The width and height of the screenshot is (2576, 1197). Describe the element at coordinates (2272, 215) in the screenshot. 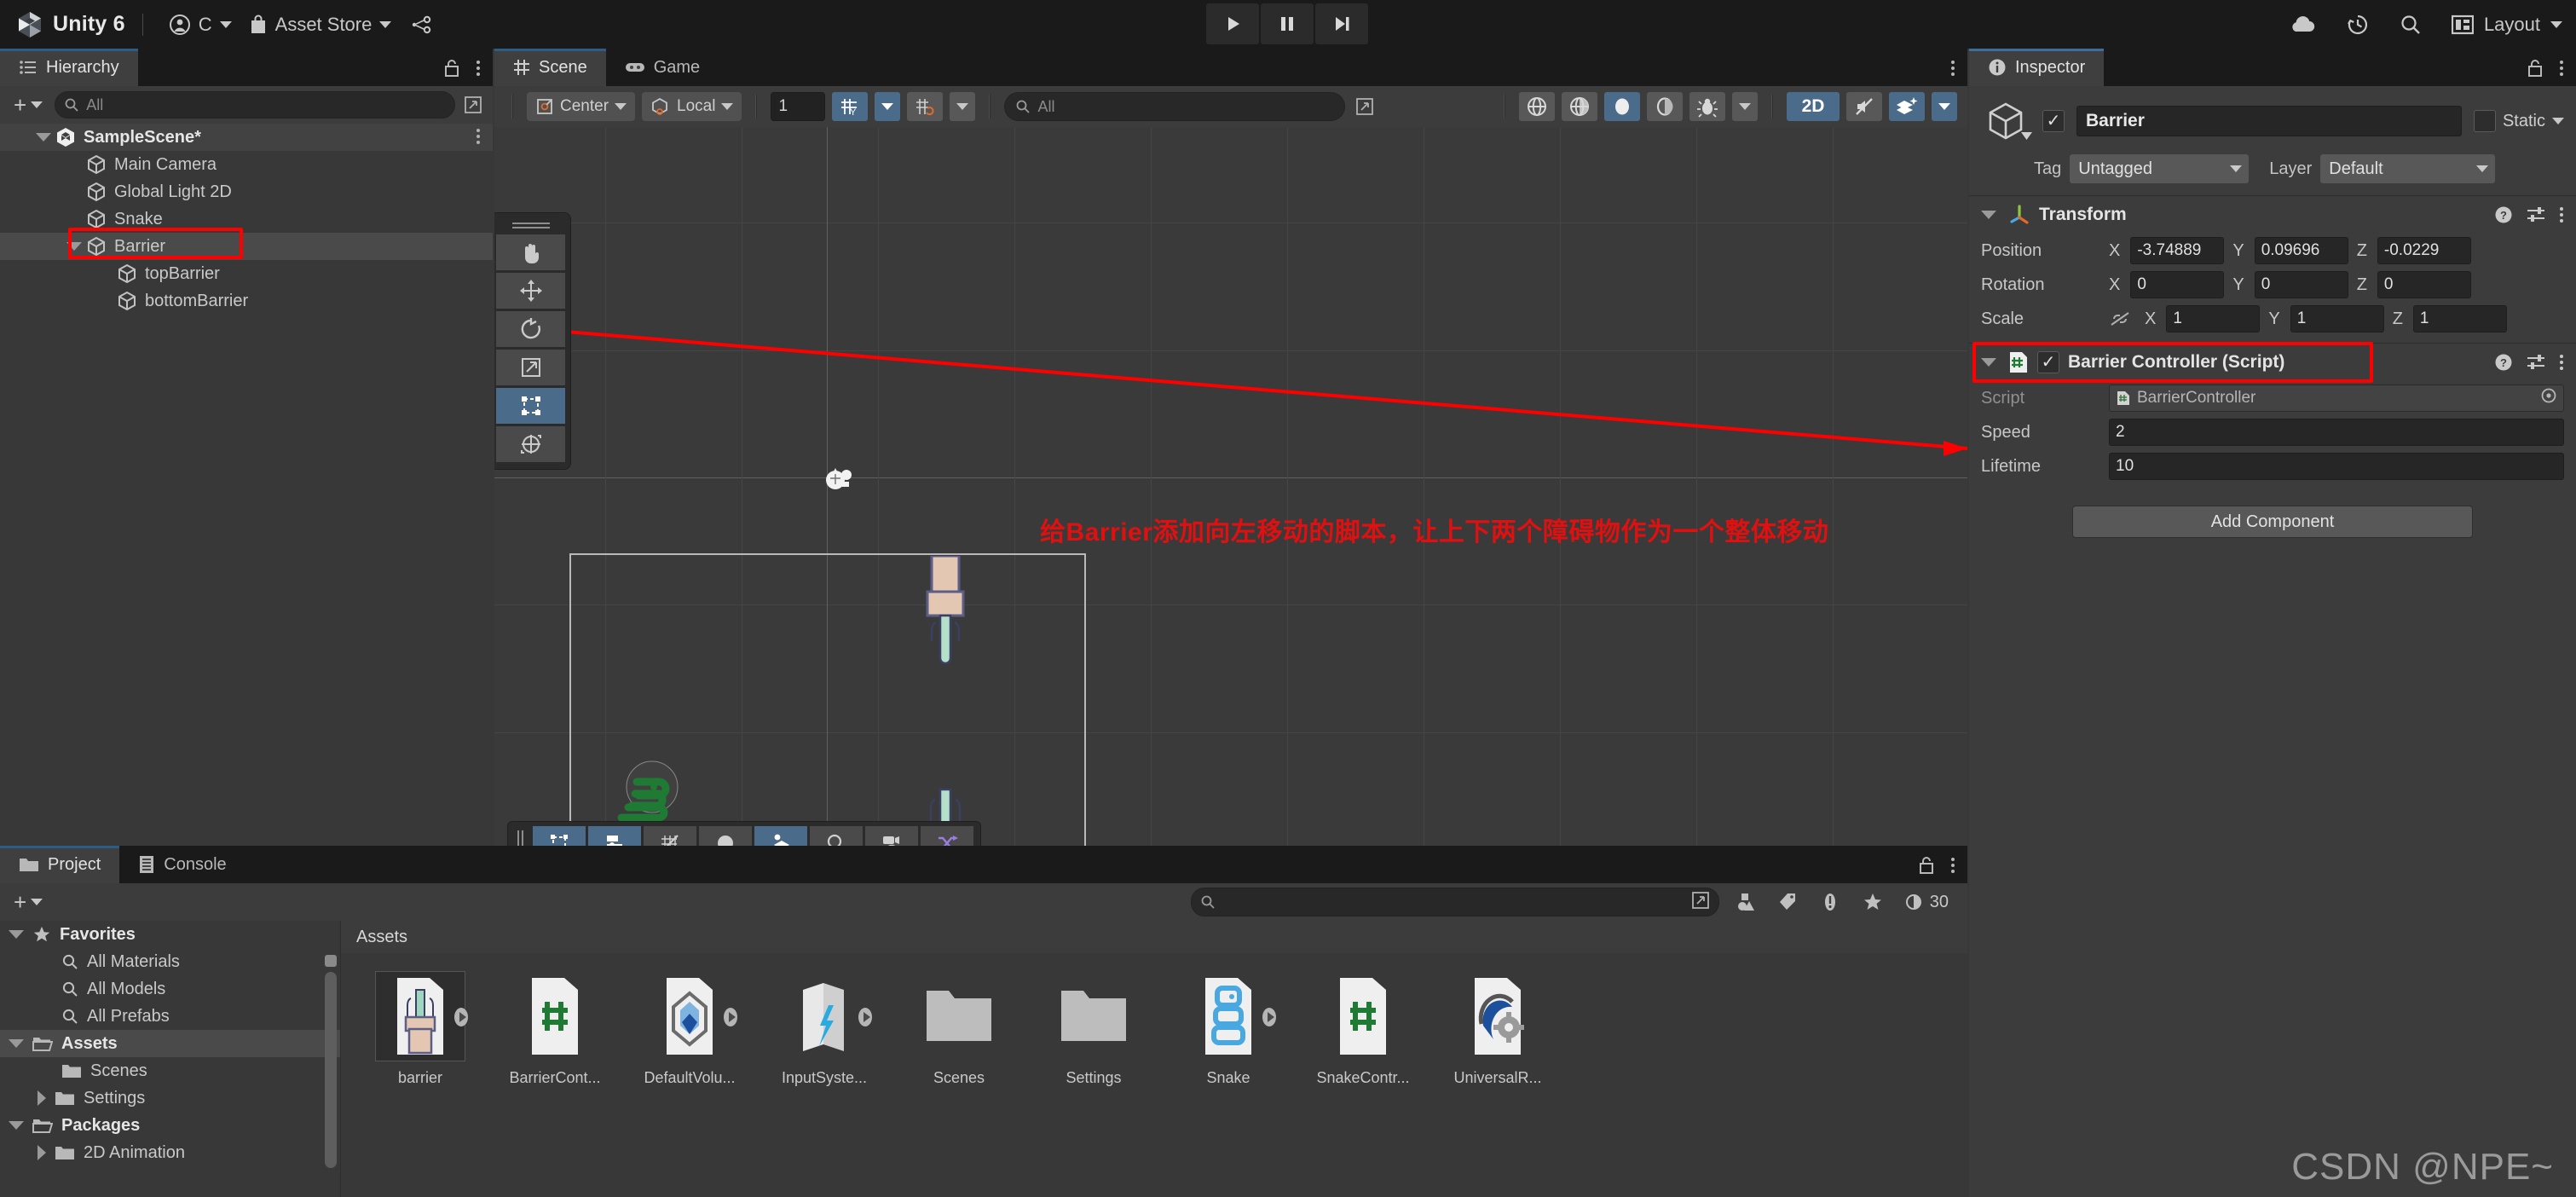

I see `transform-component-header: Transform ?` at that location.